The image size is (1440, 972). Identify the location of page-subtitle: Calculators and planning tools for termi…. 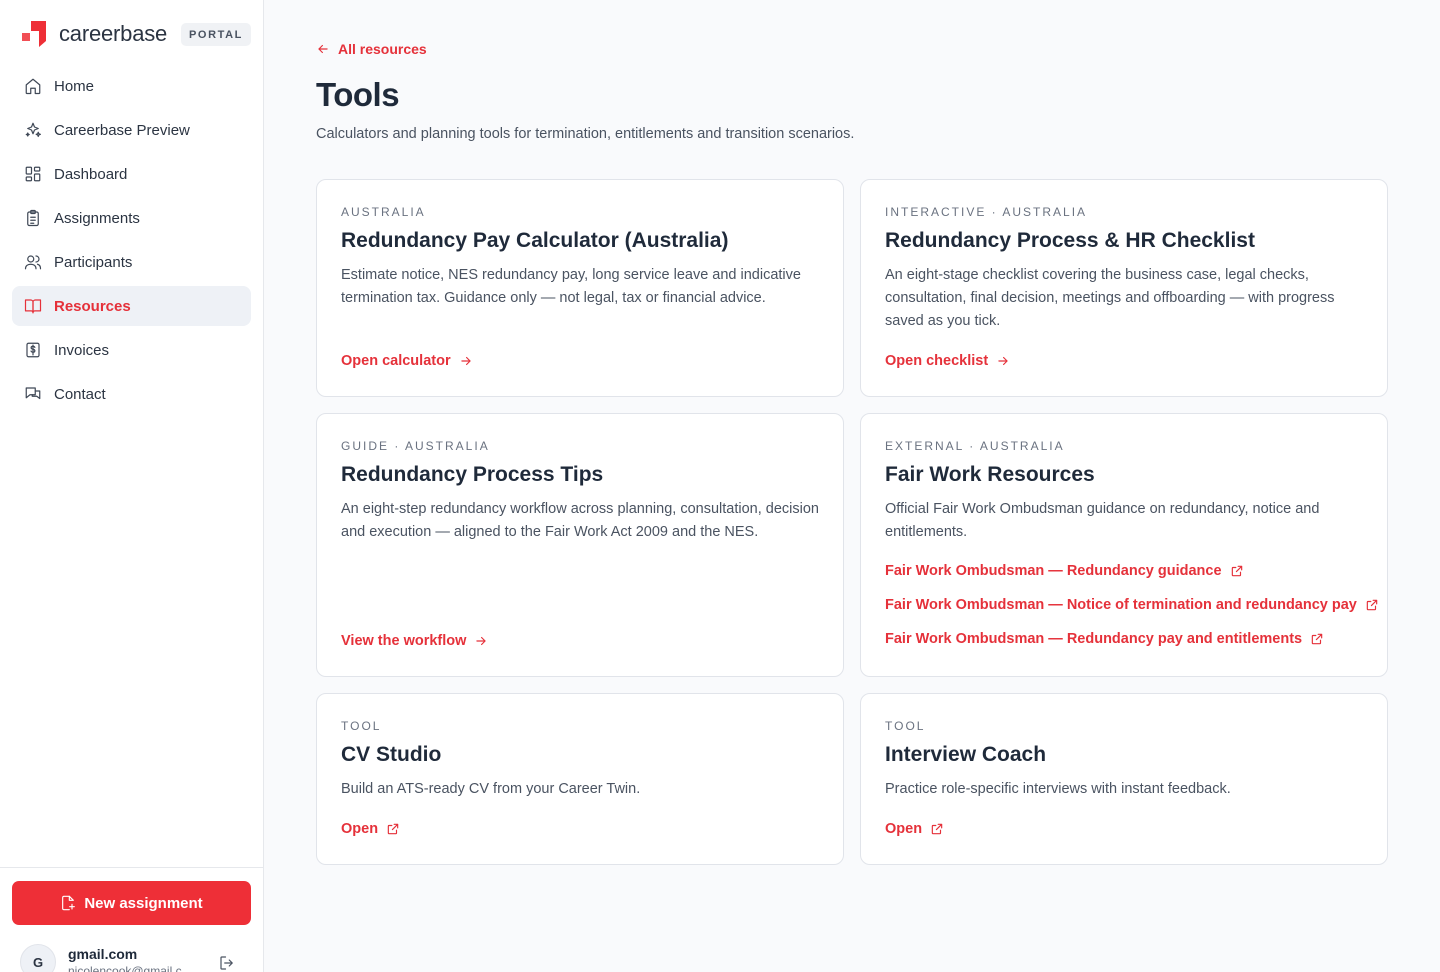
(585, 134).